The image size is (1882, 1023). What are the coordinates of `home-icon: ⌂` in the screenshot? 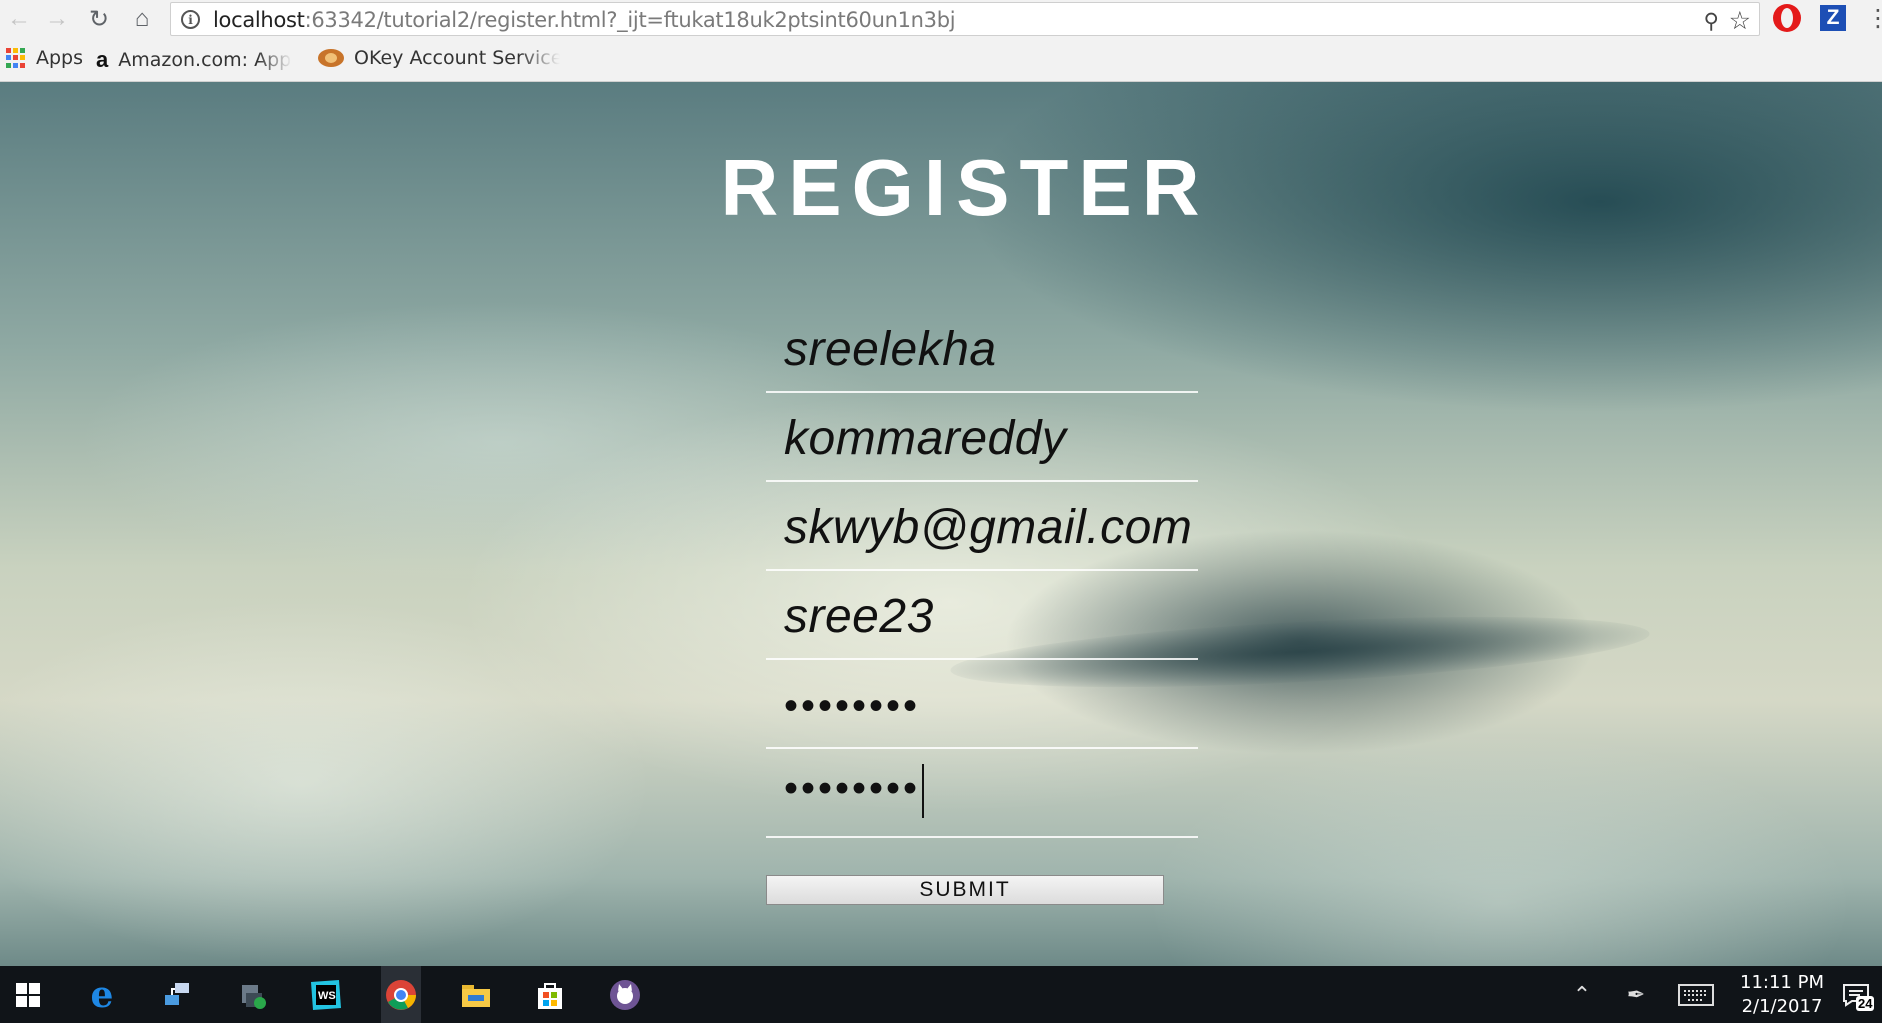 It's located at (142, 19).